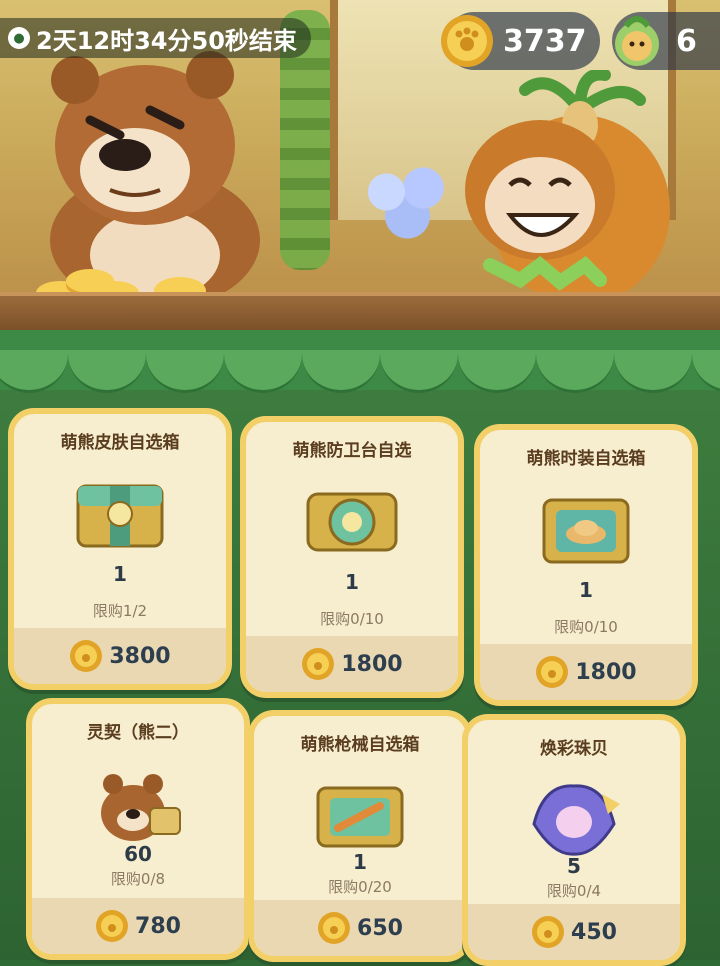  Describe the element at coordinates (567, 187) in the screenshot. I see `monkey-shopkeeper-illustration` at that location.